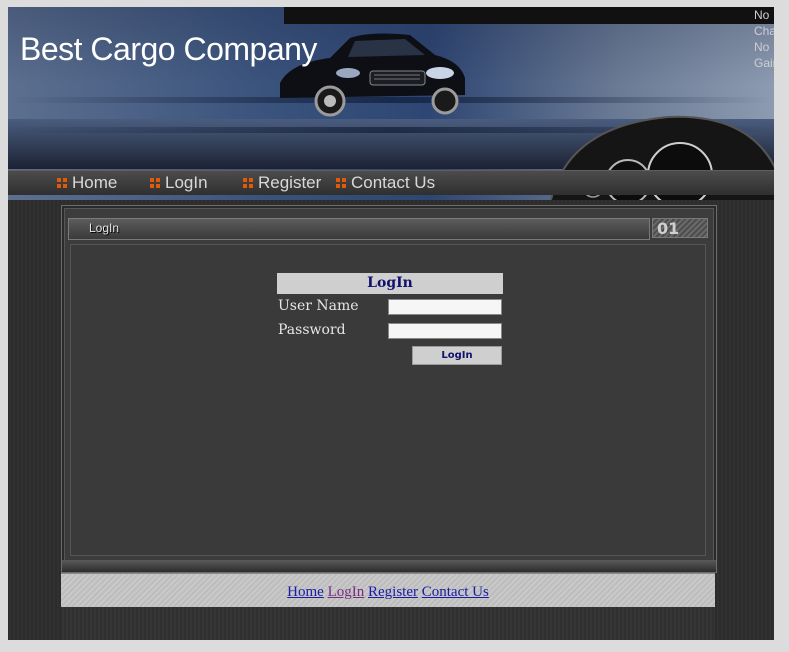  I want to click on panel-number: 01, so click(680, 228).